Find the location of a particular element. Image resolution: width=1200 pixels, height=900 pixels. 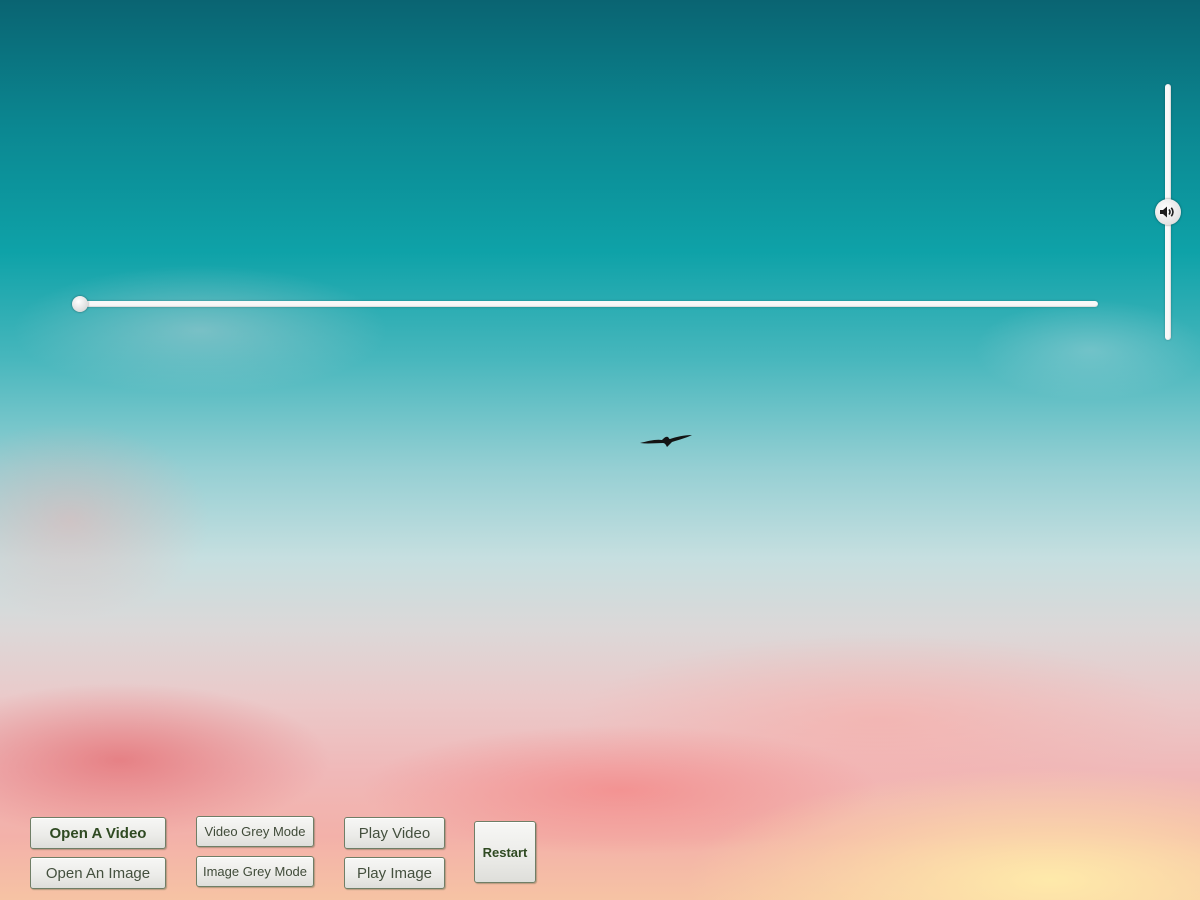

seek-slider-track is located at coordinates (587, 304).